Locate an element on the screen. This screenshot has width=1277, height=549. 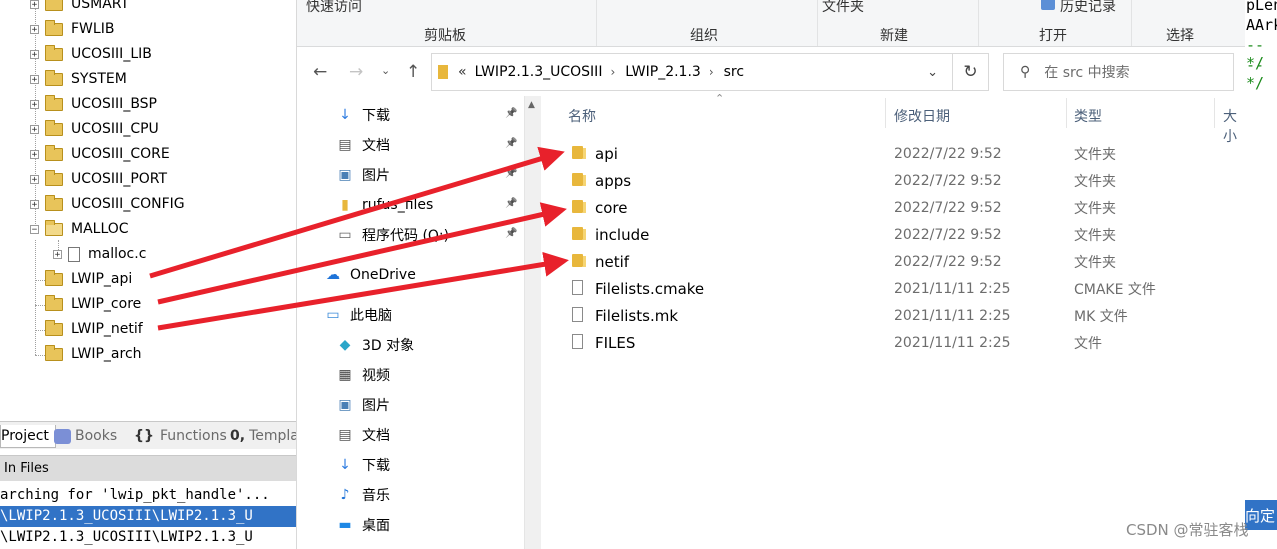
tree-item: LWIP_netif is located at coordinates (86, 329).